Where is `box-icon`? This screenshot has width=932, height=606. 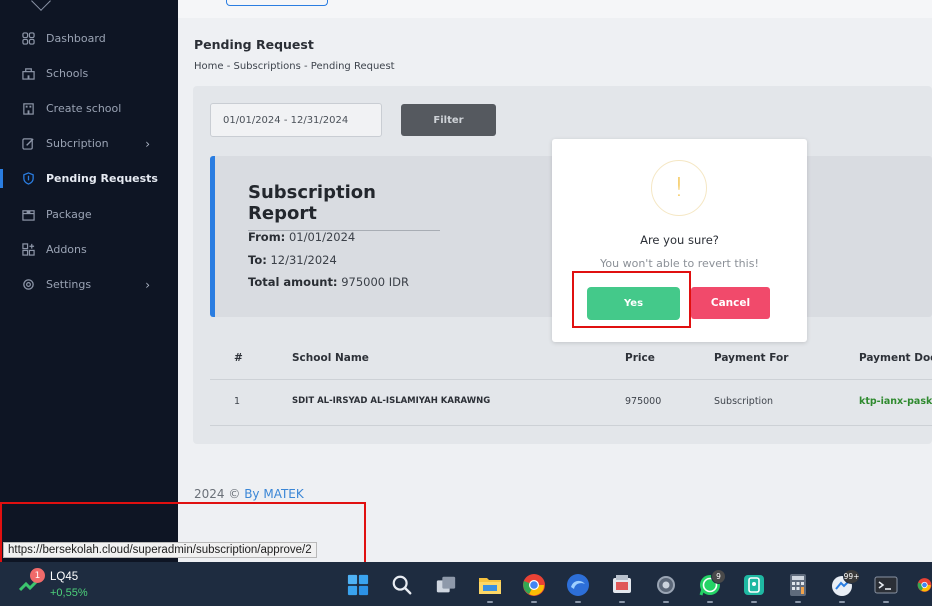 box-icon is located at coordinates (28, 215).